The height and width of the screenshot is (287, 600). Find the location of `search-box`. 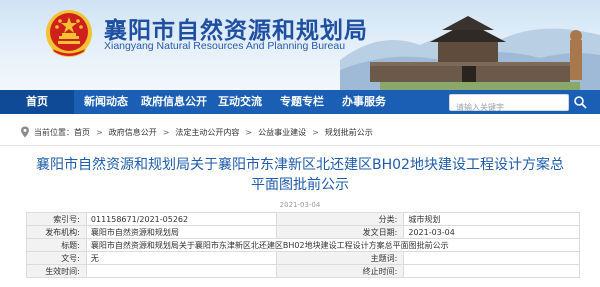

search-box is located at coordinates (509, 104).